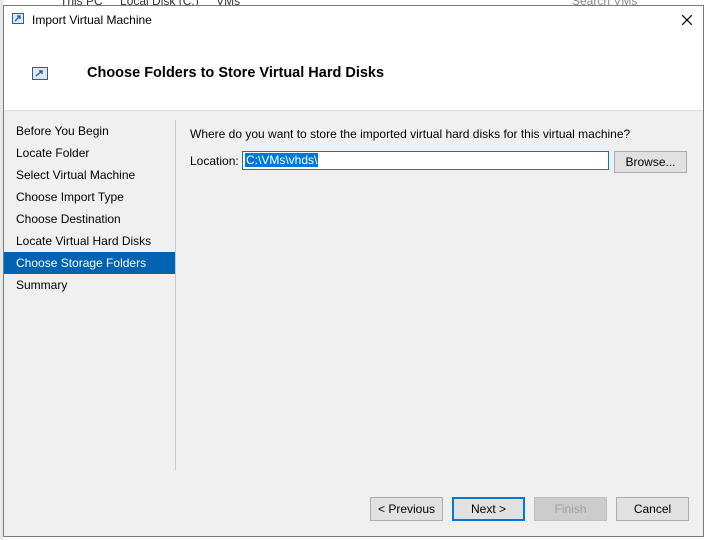  I want to click on nav-item-locate-folder: Locate Folder, so click(89, 153).